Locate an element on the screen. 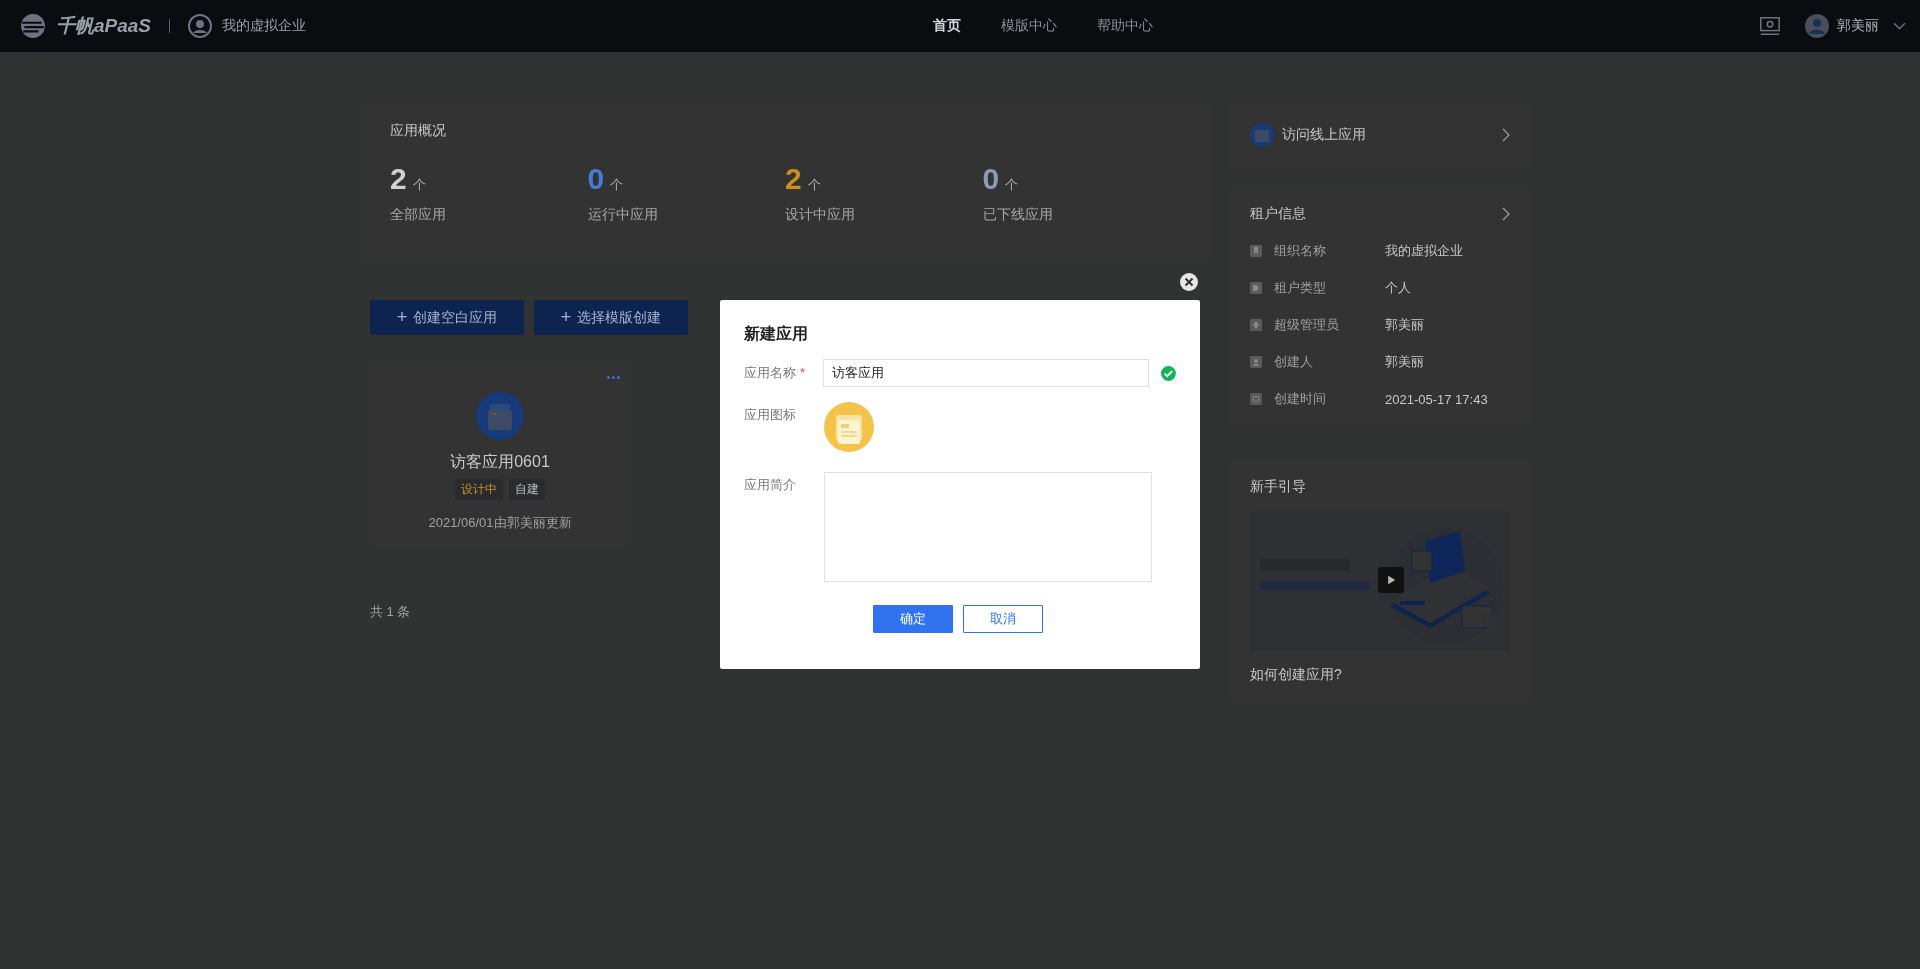 This screenshot has width=1920, height=969. section-title: 应用概况 is located at coordinates (418, 131).